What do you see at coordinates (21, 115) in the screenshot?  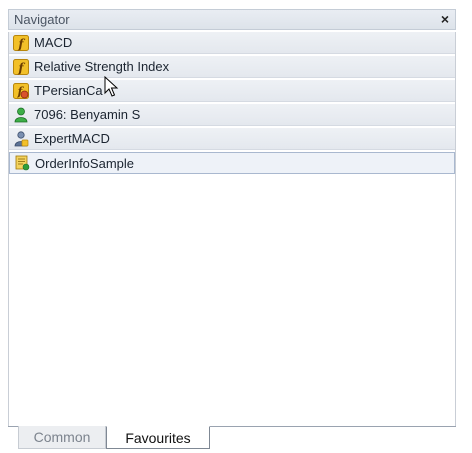 I see `account-icon` at bounding box center [21, 115].